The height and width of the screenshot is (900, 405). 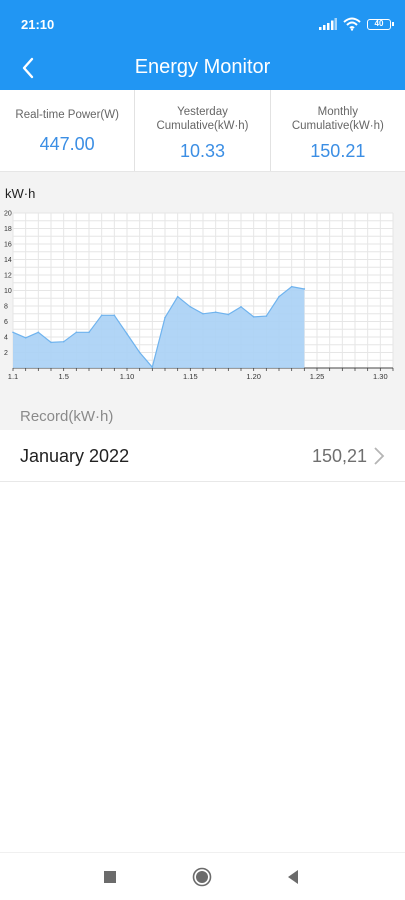 I want to click on x-tick-label: 1.5, so click(x=63, y=376).